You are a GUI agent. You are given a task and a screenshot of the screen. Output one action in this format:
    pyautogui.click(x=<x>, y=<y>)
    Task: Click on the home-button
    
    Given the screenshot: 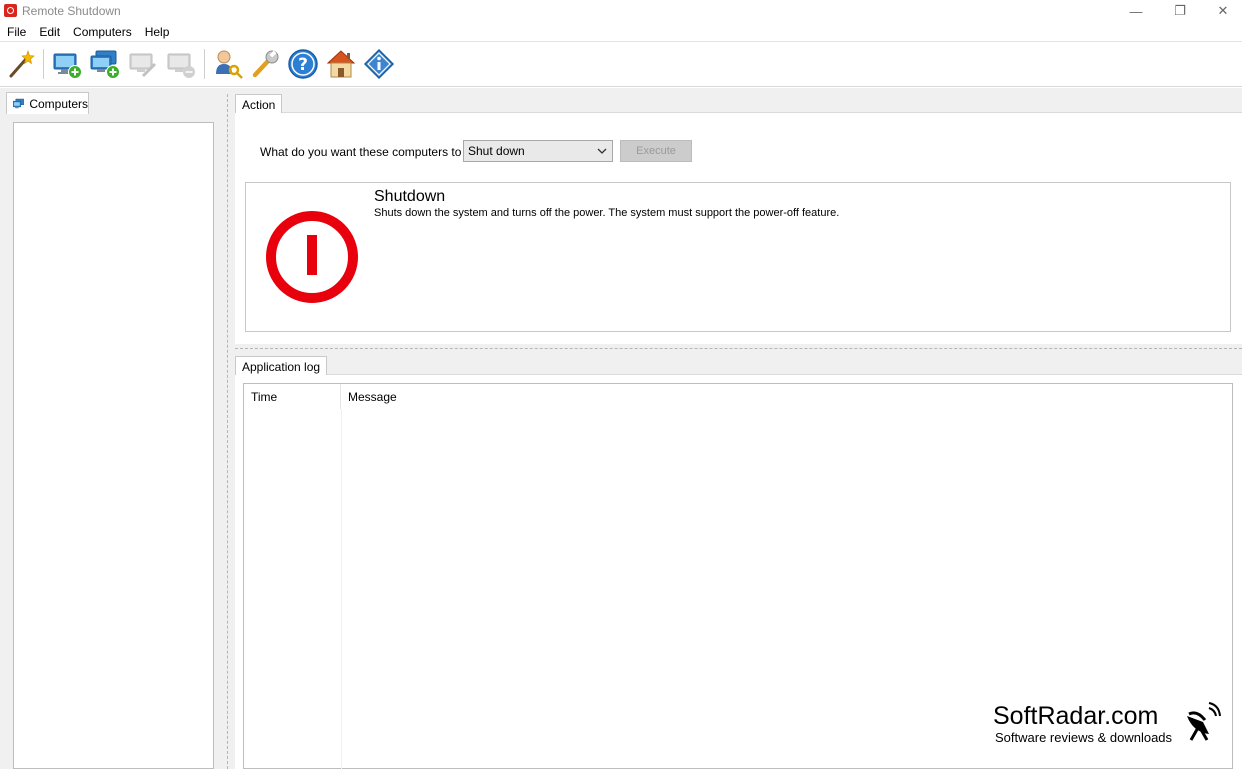 What is the action you would take?
    pyautogui.click(x=341, y=64)
    